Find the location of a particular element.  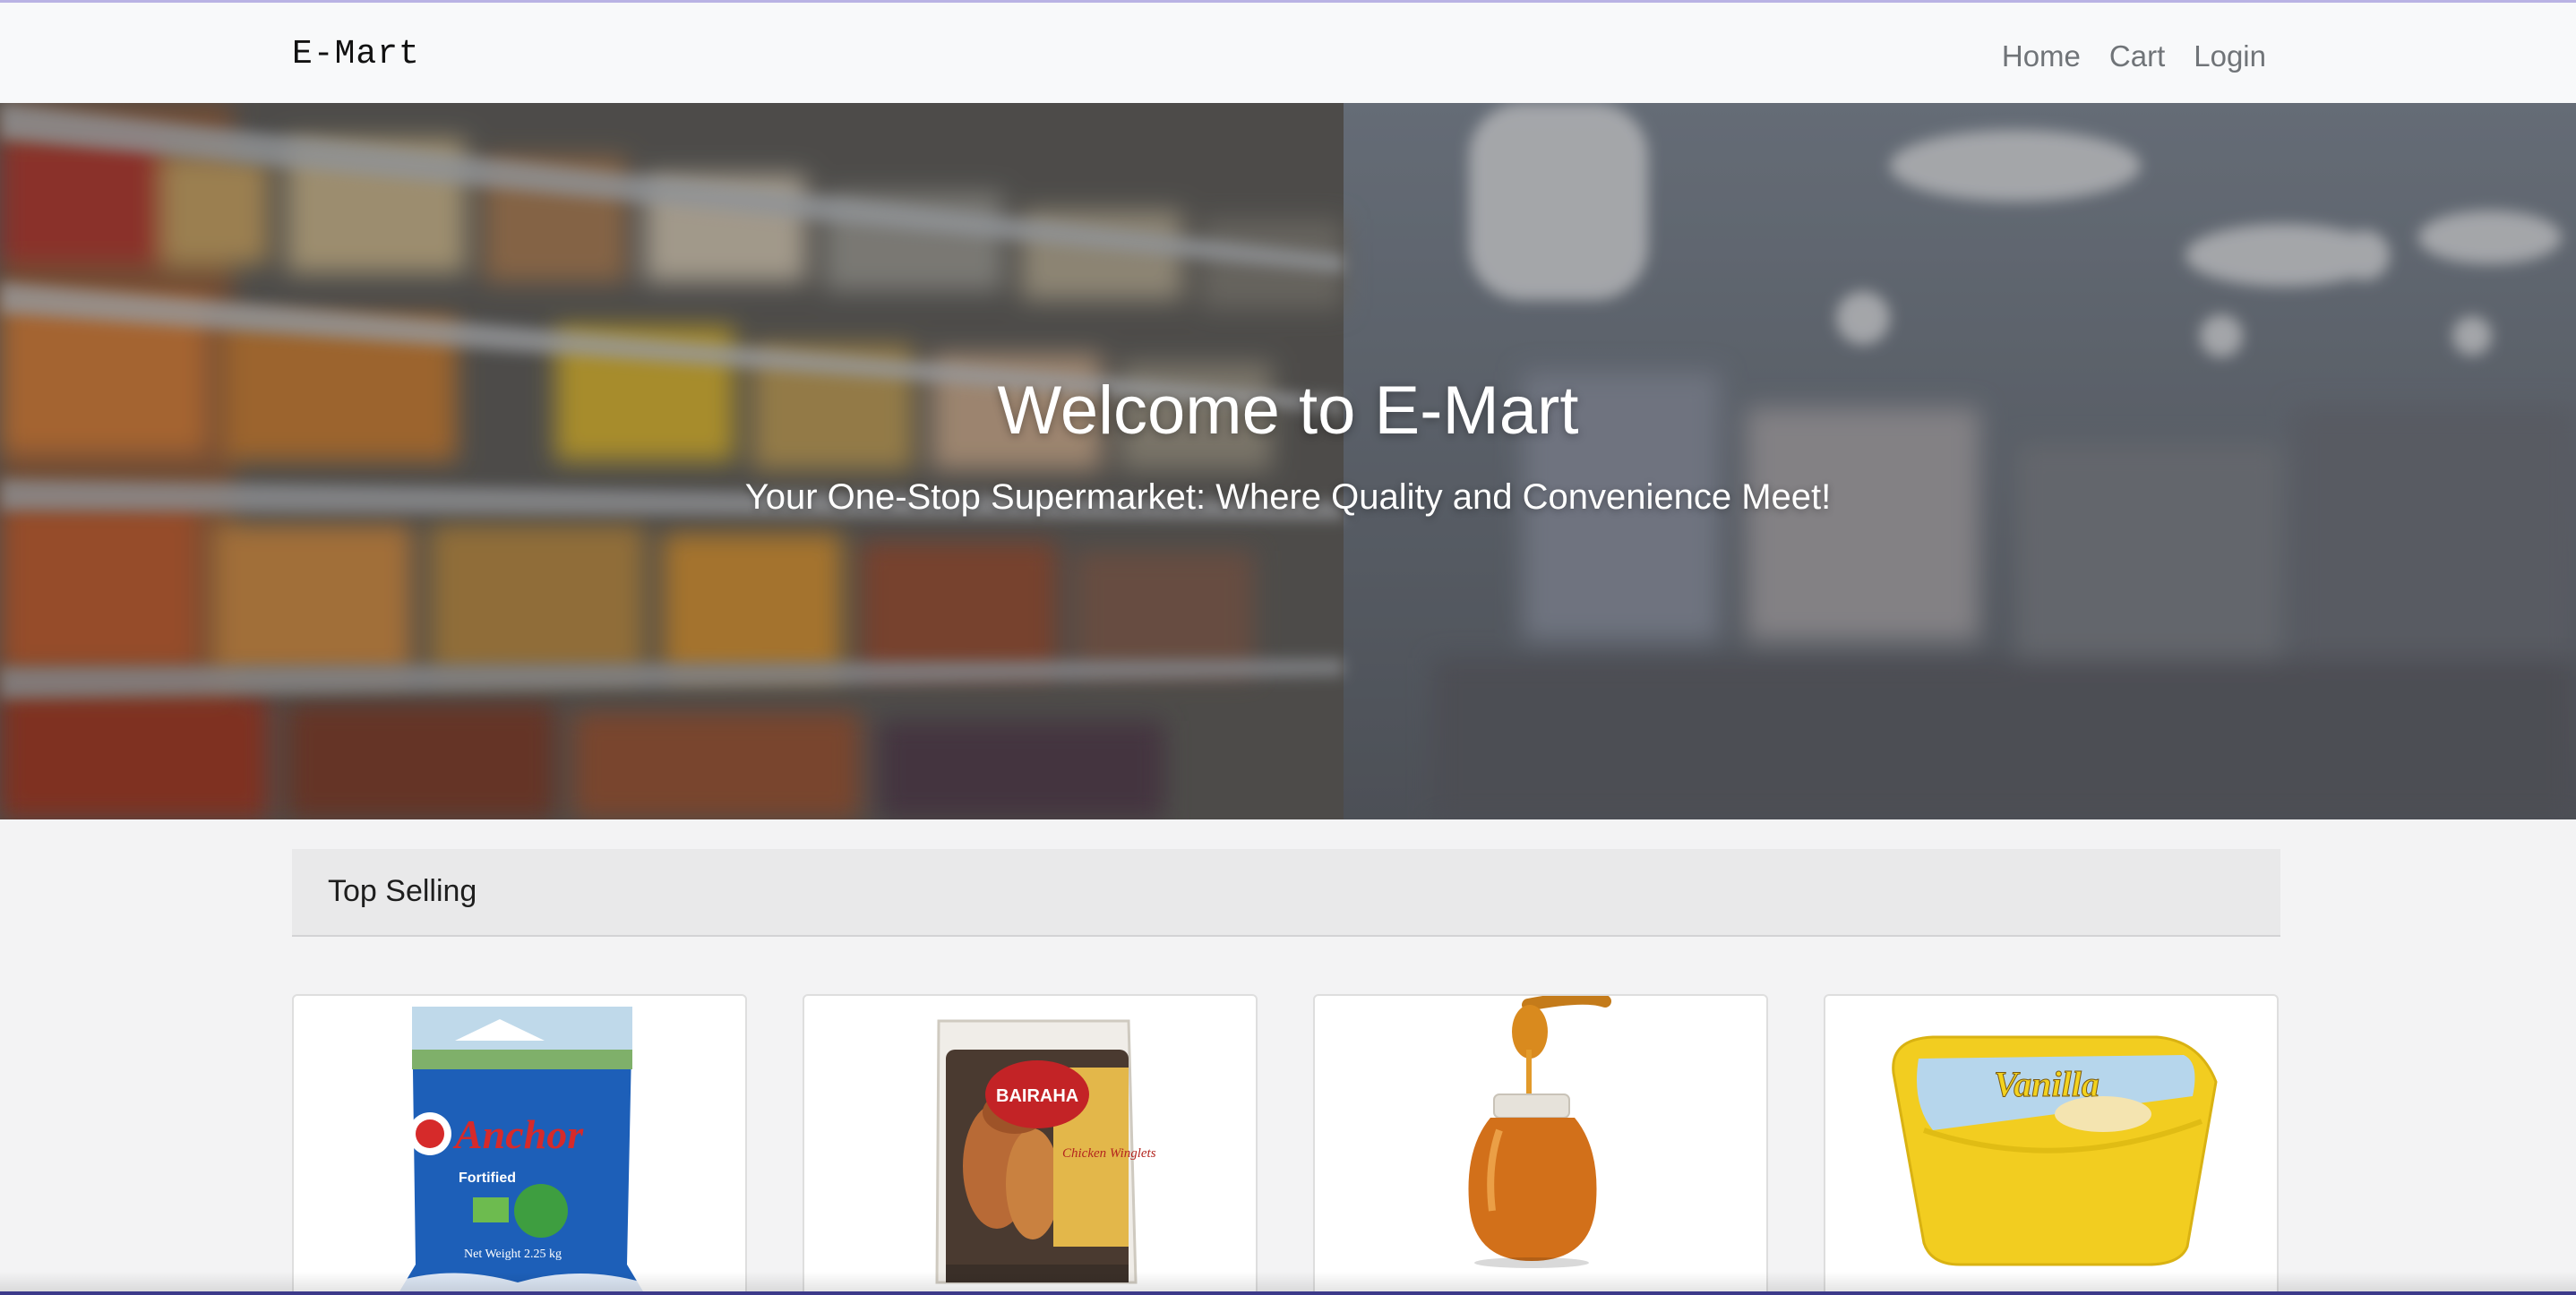

honey-jar-image is located at coordinates (1539, 1132).